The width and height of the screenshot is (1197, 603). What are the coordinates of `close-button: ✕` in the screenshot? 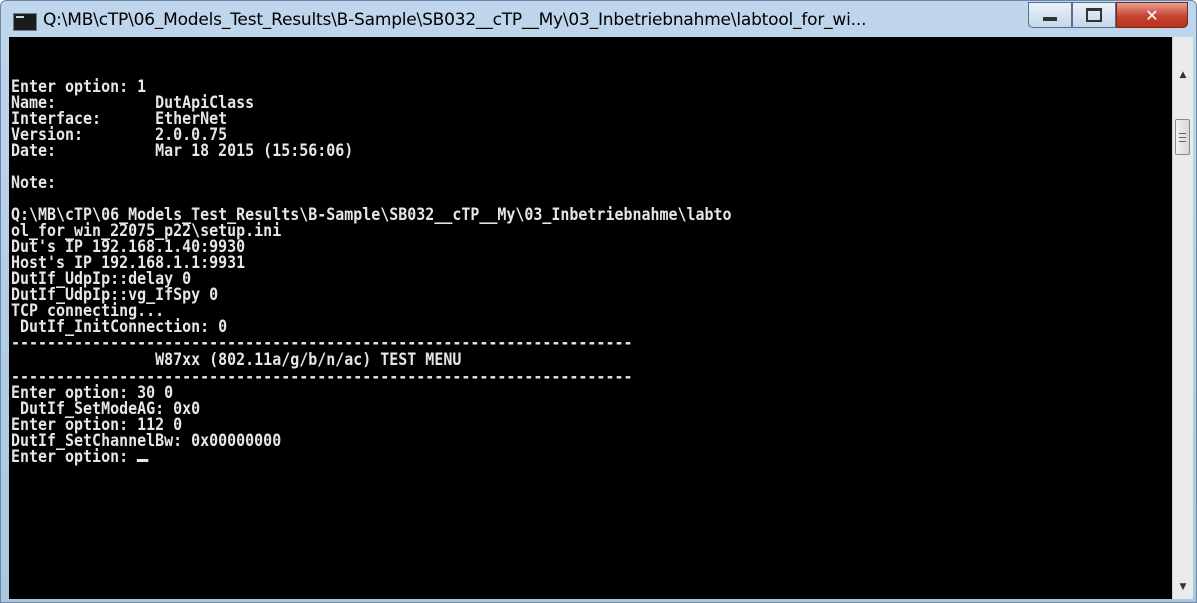 It's located at (1152, 15).